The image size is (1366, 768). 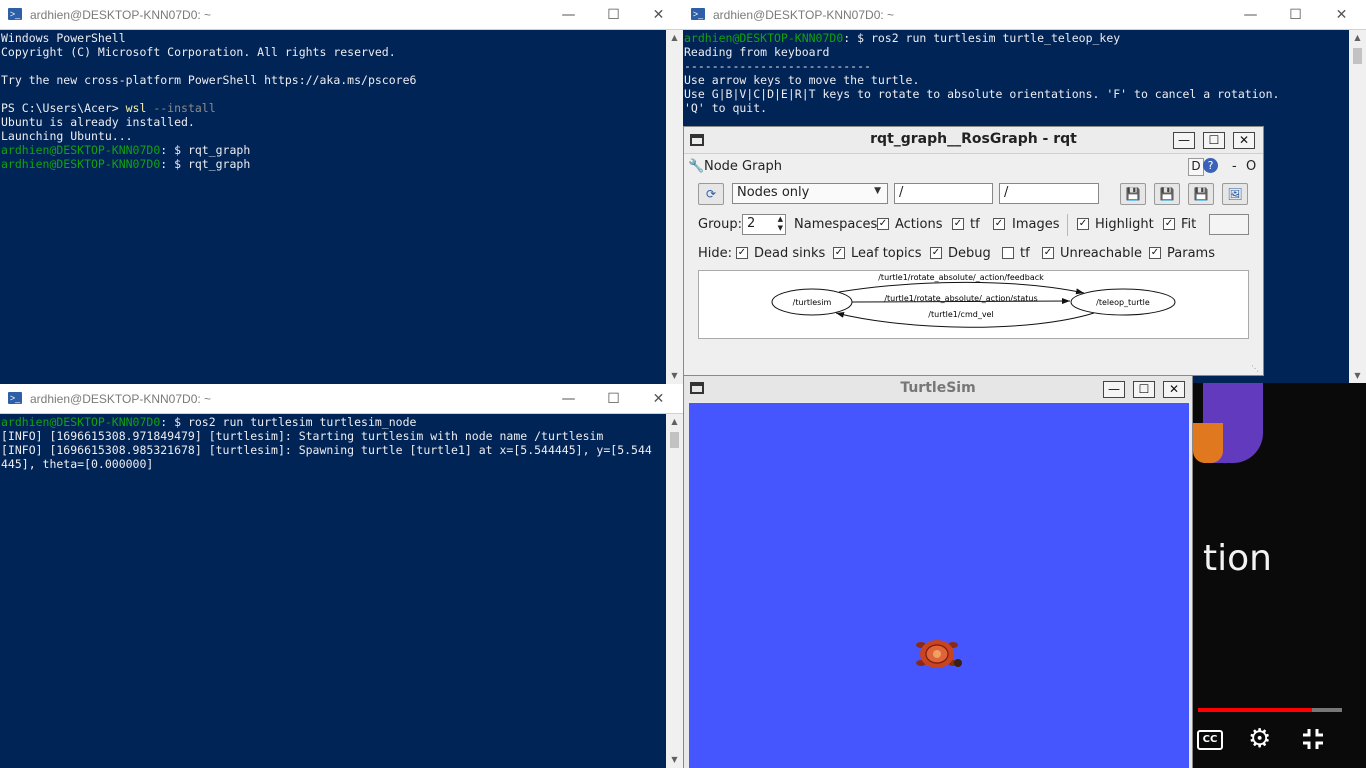 What do you see at coordinates (696, 166) in the screenshot?
I see `tools-icon: 🔧` at bounding box center [696, 166].